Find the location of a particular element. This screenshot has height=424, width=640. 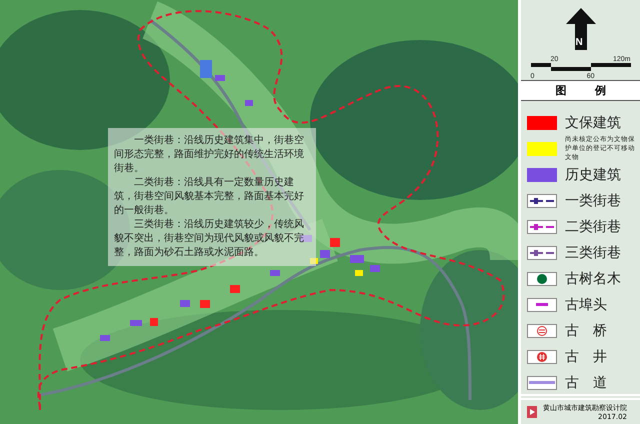

logo-icon is located at coordinates (532, 412).